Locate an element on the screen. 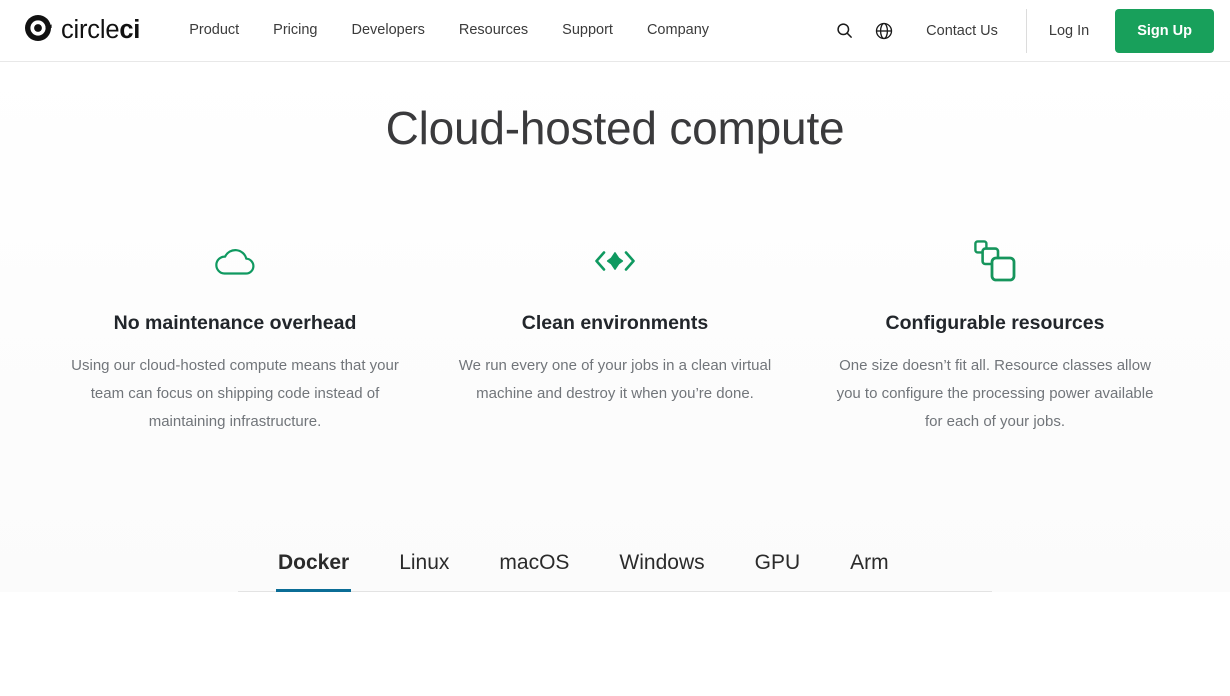 This screenshot has height=696, width=1230. feature-title: Configurable resources is located at coordinates (995, 323).